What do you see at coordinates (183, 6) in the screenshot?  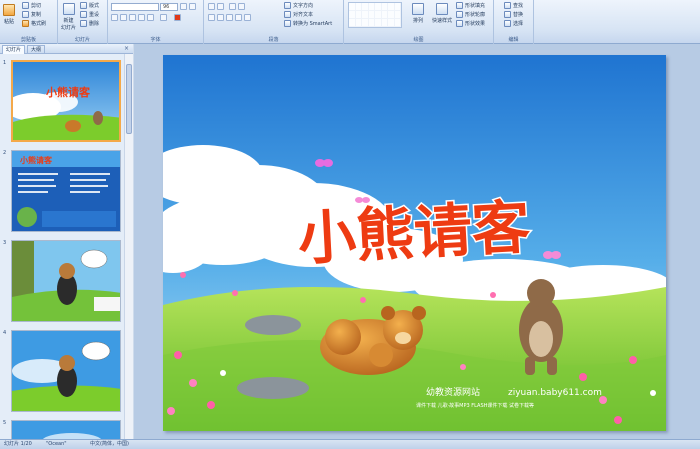 I see `grow-font-icon` at bounding box center [183, 6].